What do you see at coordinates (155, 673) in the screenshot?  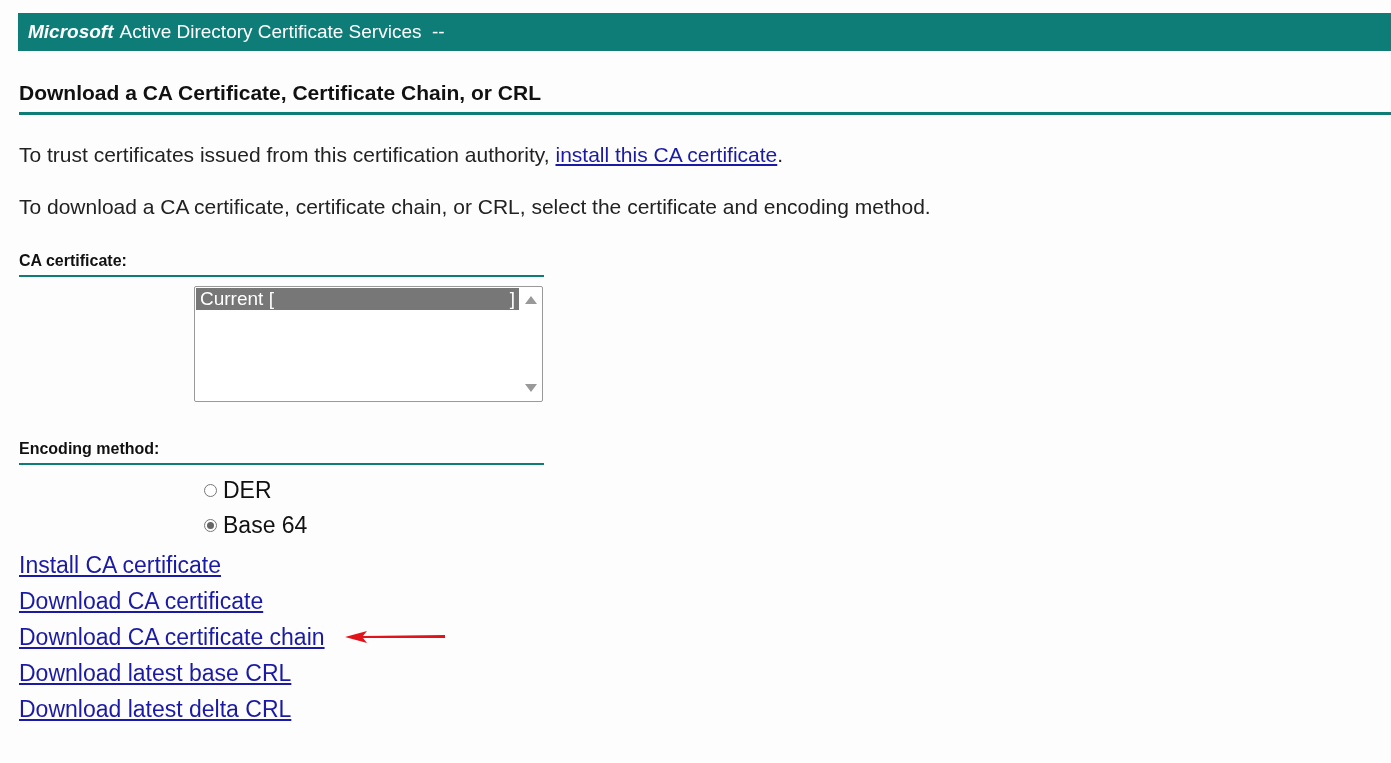 I see `action-link: Download latest base CRL` at bounding box center [155, 673].